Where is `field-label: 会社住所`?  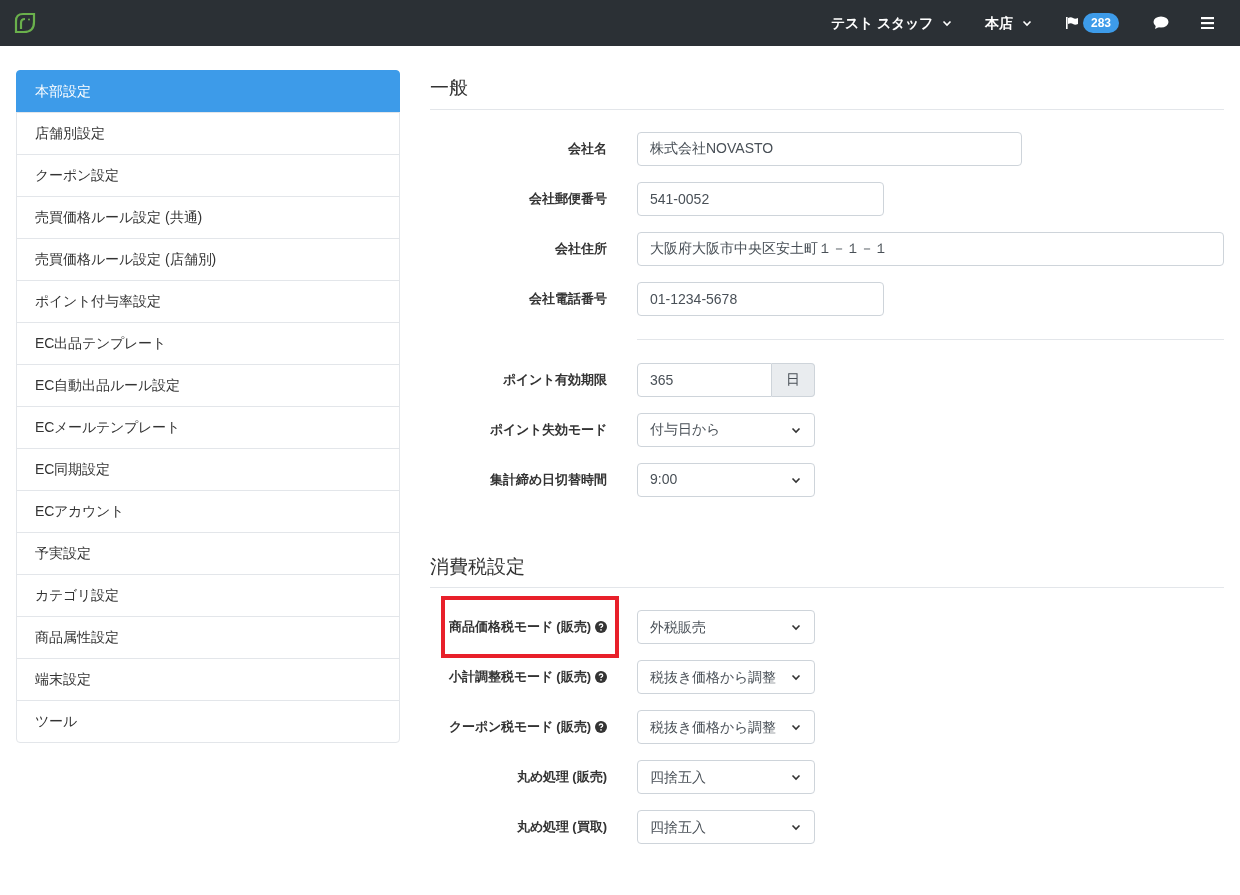
field-label: 会社住所 is located at coordinates (581, 248).